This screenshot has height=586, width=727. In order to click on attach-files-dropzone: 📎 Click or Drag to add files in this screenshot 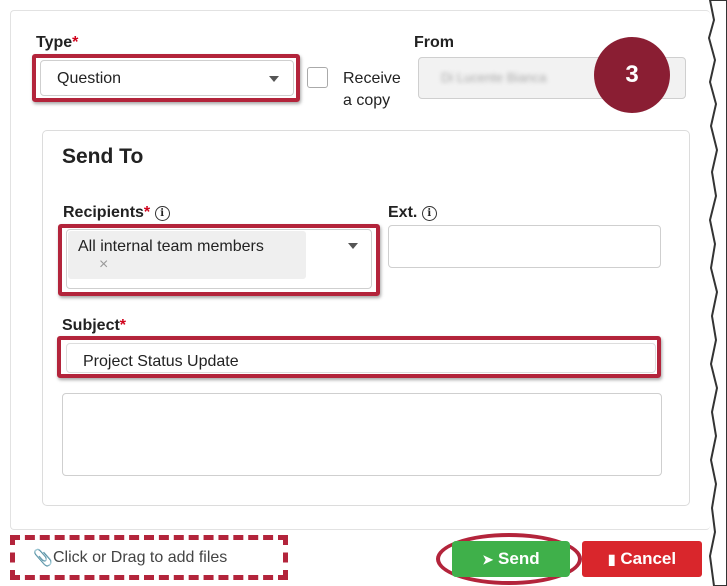, I will do `click(149, 557)`.